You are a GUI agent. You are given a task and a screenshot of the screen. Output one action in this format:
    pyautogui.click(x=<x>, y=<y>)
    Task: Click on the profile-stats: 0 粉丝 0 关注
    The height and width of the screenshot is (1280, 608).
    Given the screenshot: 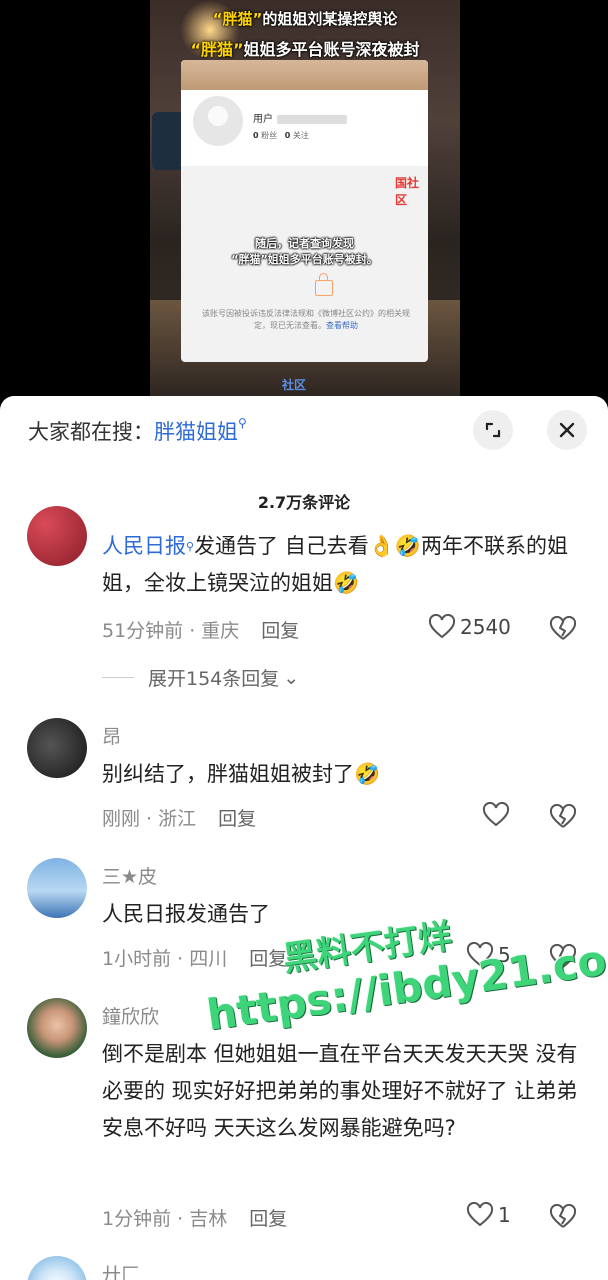 What is the action you would take?
    pyautogui.click(x=281, y=135)
    